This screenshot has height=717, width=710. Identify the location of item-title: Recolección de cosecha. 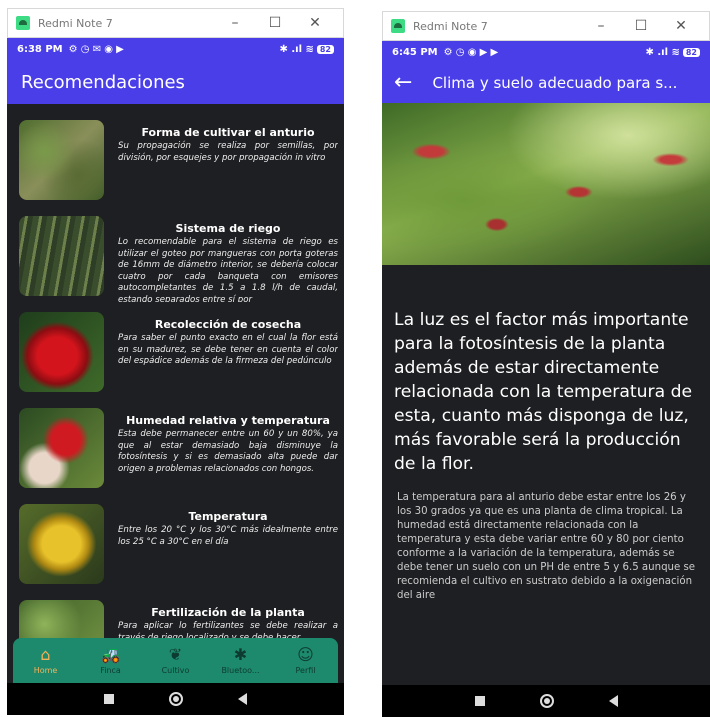
(228, 324).